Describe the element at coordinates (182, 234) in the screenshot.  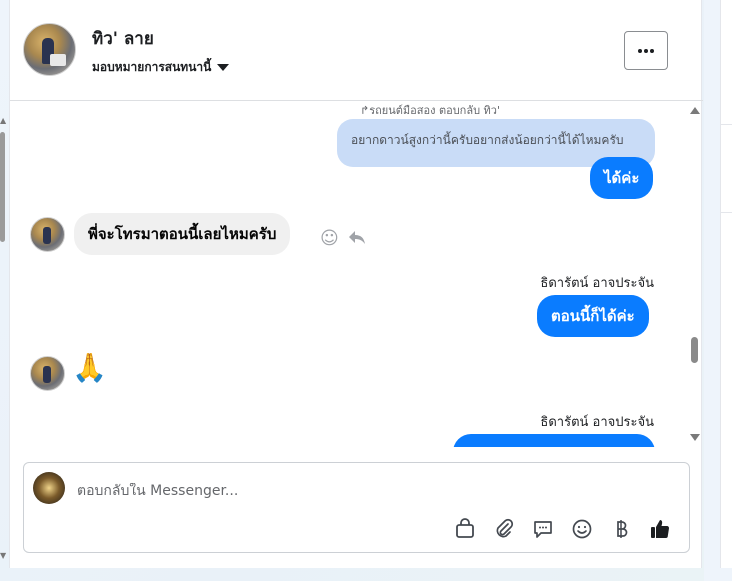
I see `incoming-message: พี่จะโทรมาตอนนี้เลยไหมครับ` at that location.